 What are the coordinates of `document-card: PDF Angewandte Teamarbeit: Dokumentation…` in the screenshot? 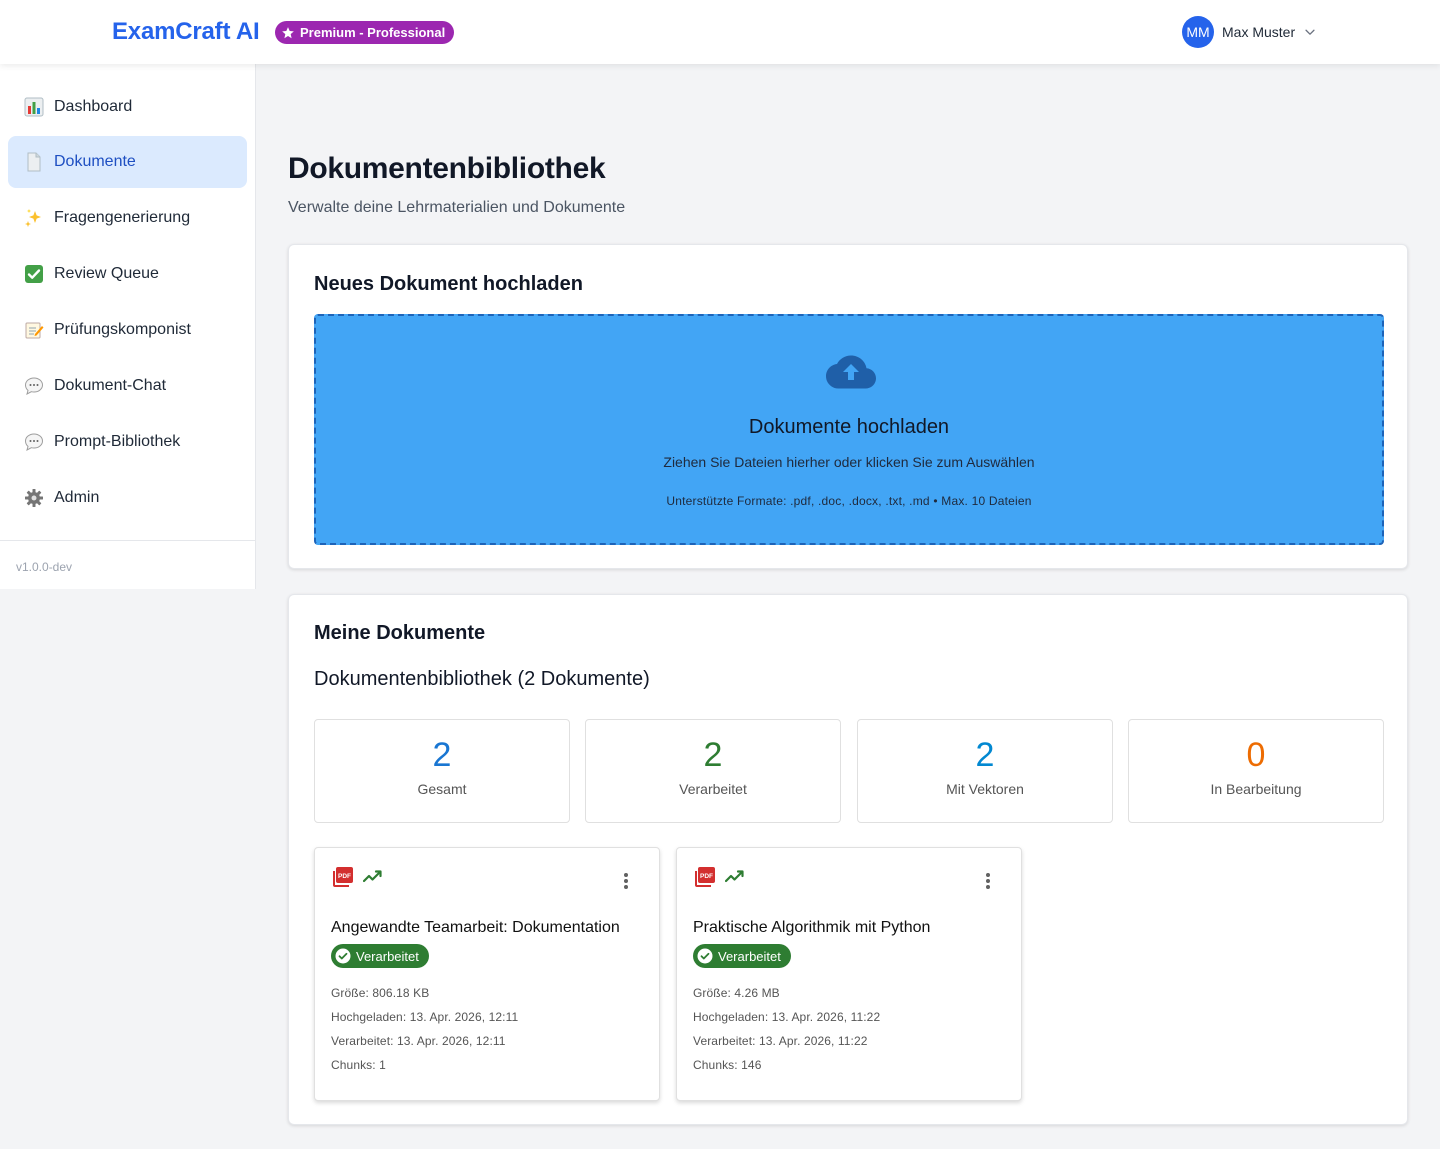 It's located at (487, 974).